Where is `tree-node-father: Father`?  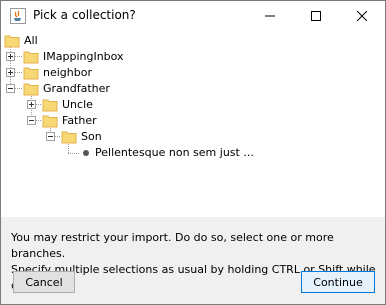 tree-node-father: Father is located at coordinates (69, 121).